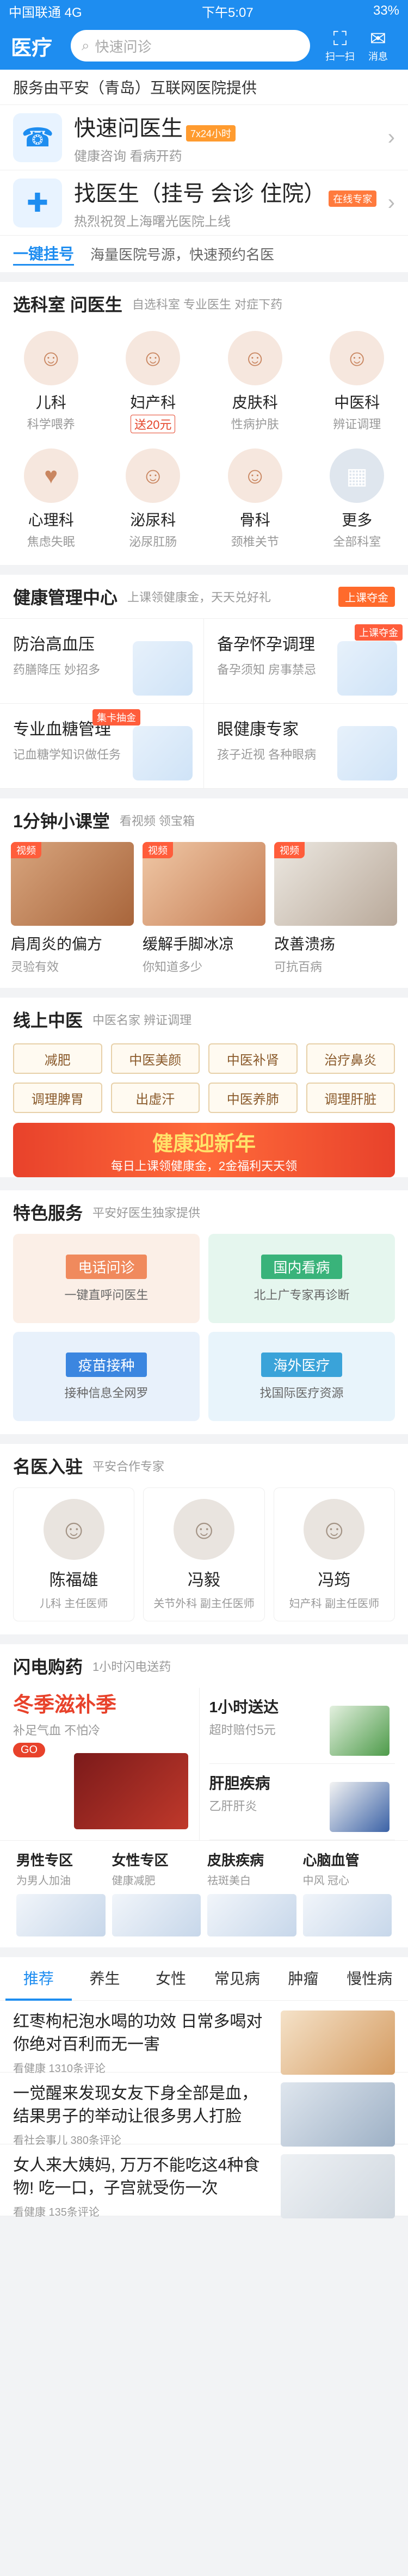 This screenshot has height=2576, width=408. I want to click on tcm-tag: 治疗鼻炎, so click(350, 1058).